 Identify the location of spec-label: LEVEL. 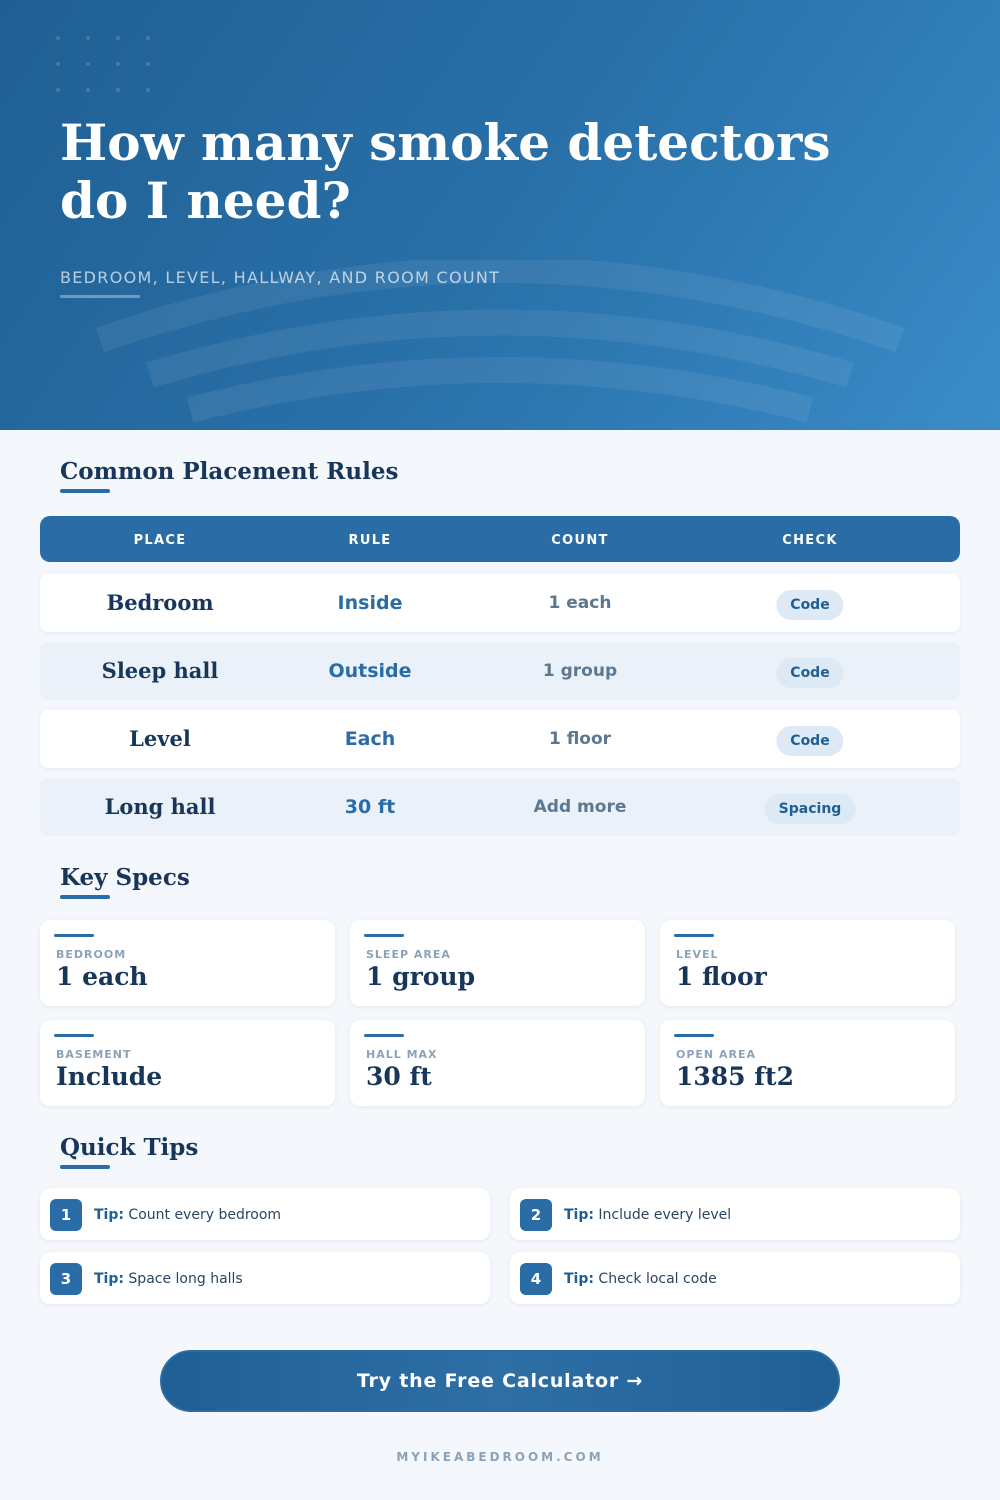
(697, 954).